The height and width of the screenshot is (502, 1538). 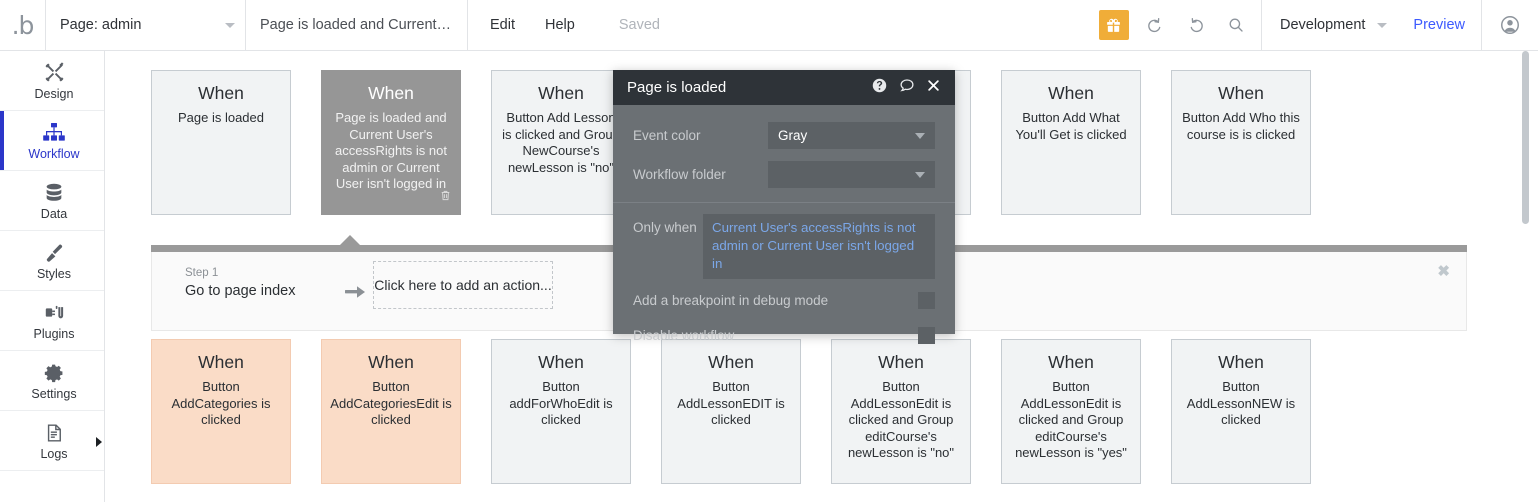 I want to click on sidebar-item-settings: Settings, so click(x=52, y=381).